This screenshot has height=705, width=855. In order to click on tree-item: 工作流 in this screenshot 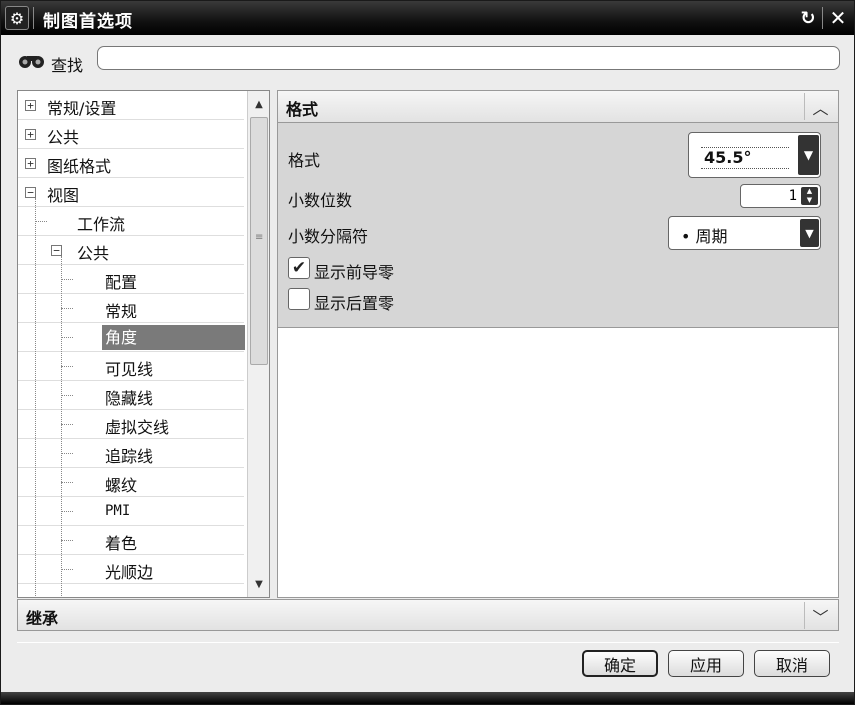, I will do `click(131, 221)`.